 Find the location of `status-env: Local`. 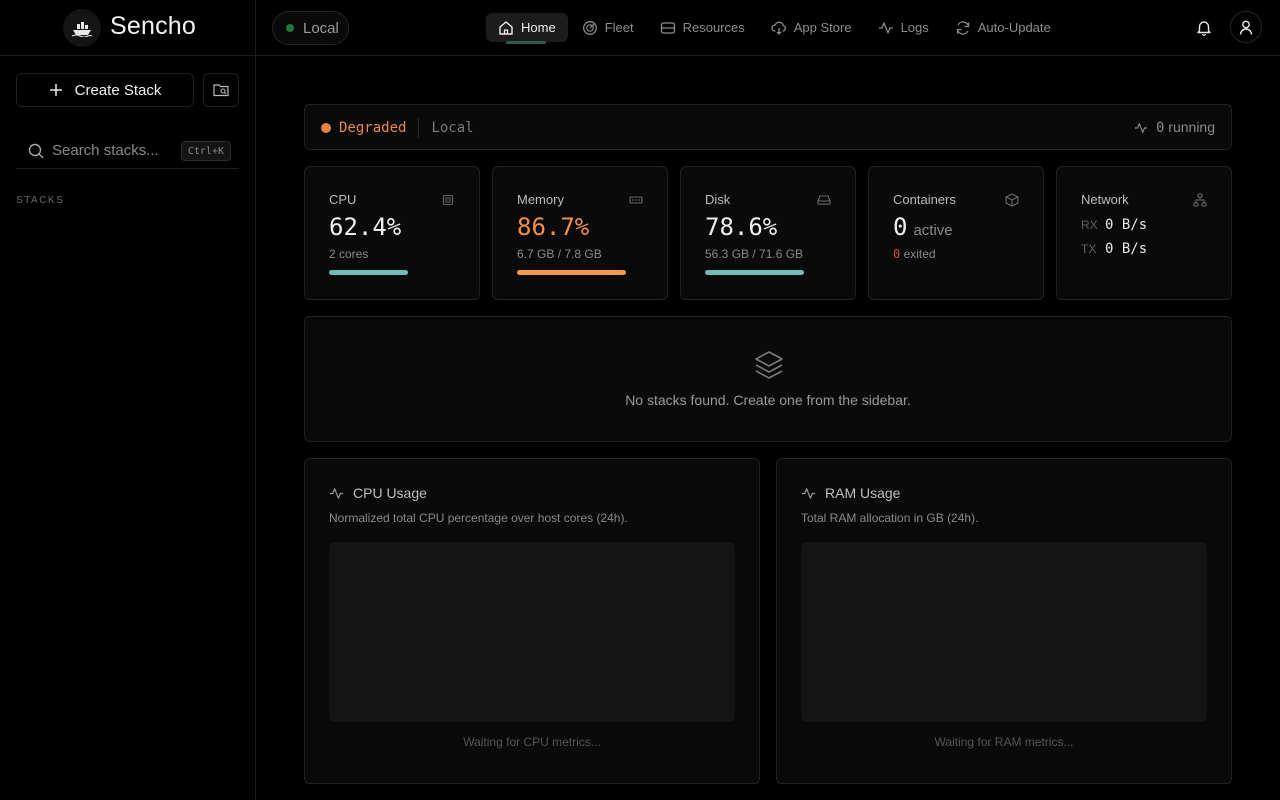

status-env: Local is located at coordinates (452, 128).